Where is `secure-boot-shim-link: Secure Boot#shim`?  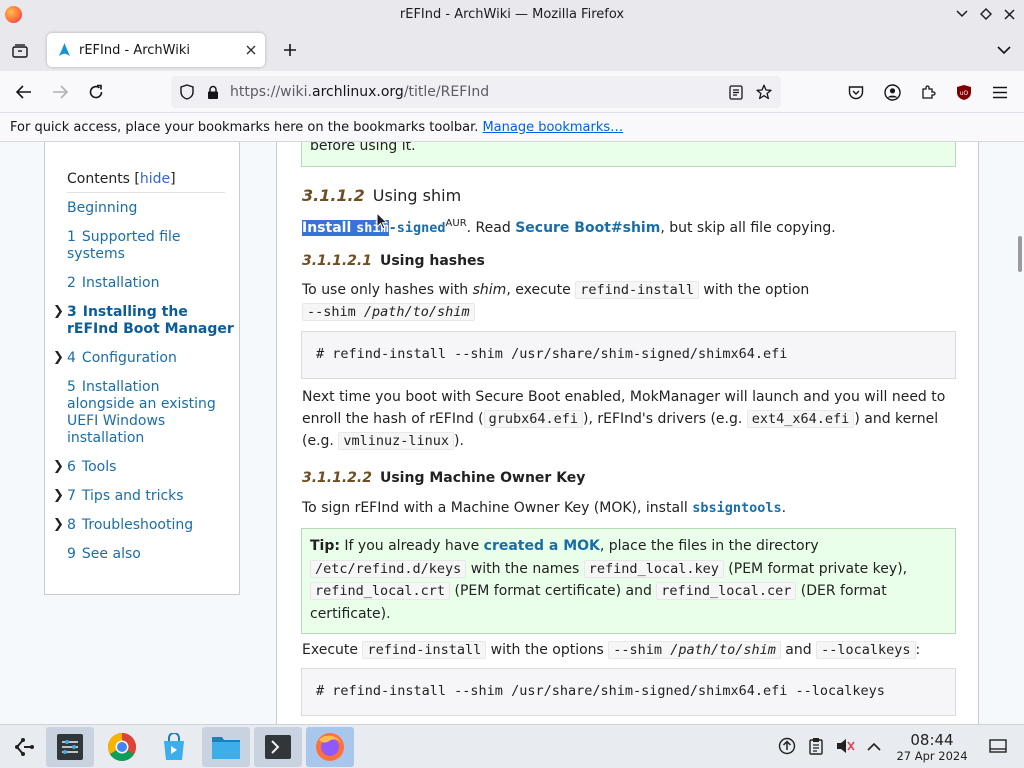
secure-boot-shim-link: Secure Boot#shim is located at coordinates (587, 228).